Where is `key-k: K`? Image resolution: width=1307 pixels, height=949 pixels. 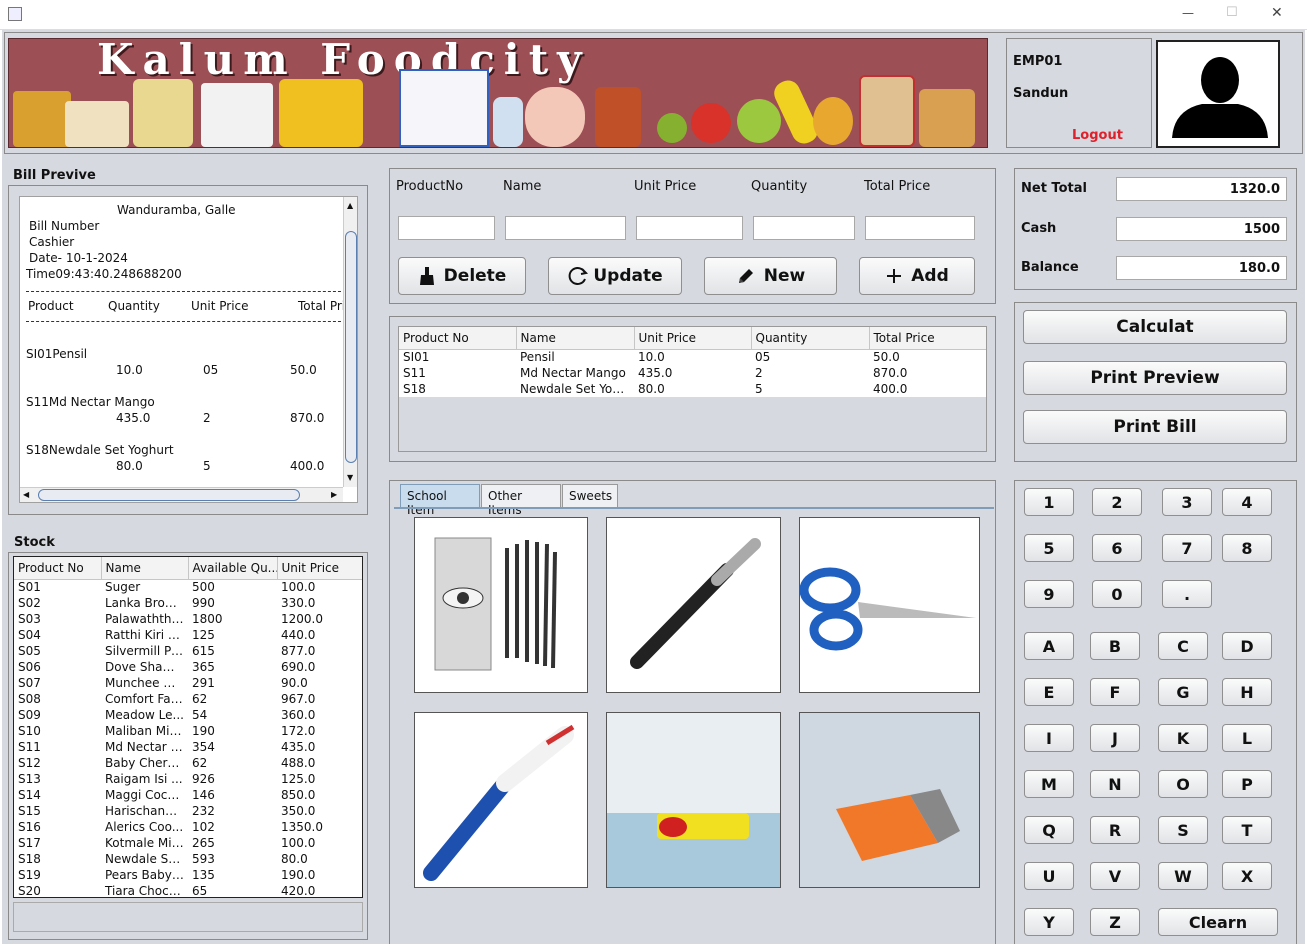
key-k: K is located at coordinates (1183, 738).